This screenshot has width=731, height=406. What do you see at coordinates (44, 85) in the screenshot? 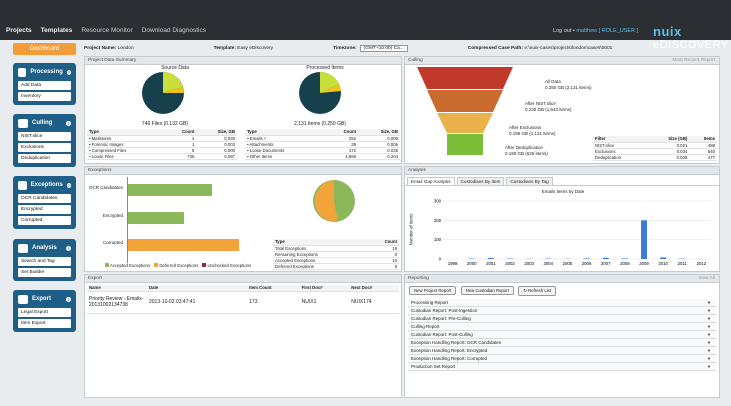
I see `sidebar-item-add-data: Add Data` at bounding box center [44, 85].